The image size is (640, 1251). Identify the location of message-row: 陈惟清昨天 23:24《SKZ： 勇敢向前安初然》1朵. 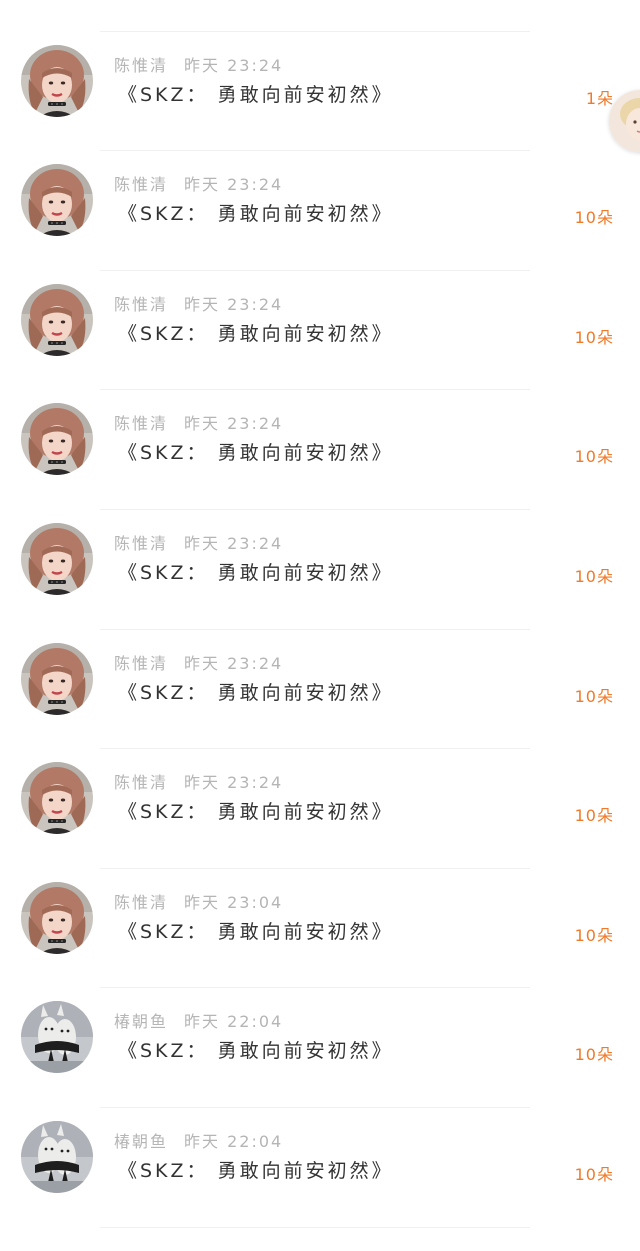
(320, 16).